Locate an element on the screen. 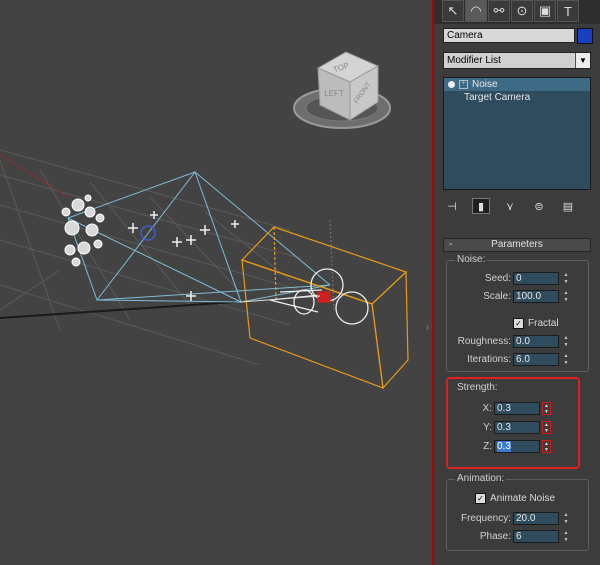  red-axis-line is located at coordinates (35, 176).